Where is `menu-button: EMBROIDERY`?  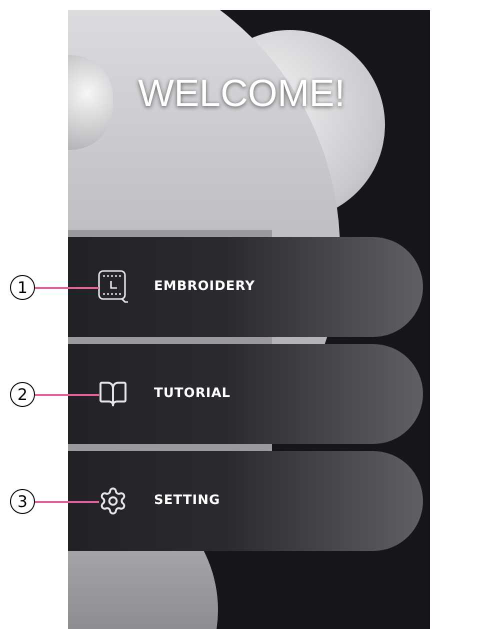
menu-button: EMBROIDERY is located at coordinates (245, 287).